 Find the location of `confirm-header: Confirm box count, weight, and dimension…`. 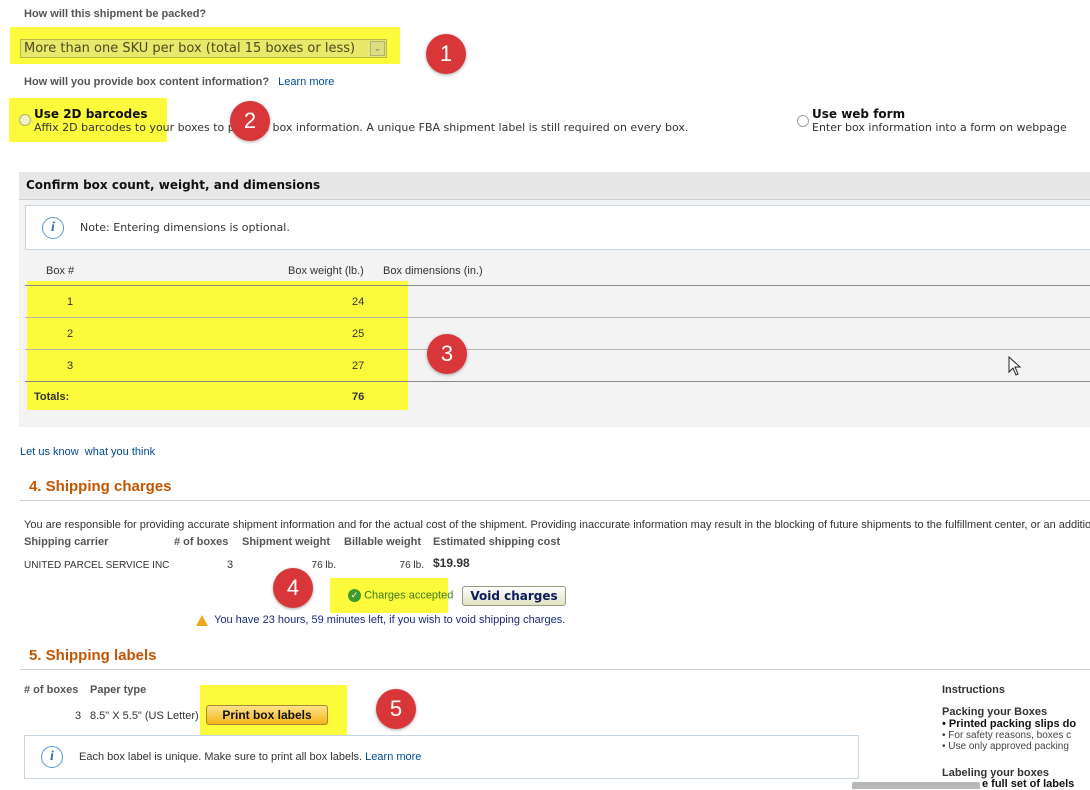

confirm-header: Confirm box count, weight, and dimension… is located at coordinates (554, 186).